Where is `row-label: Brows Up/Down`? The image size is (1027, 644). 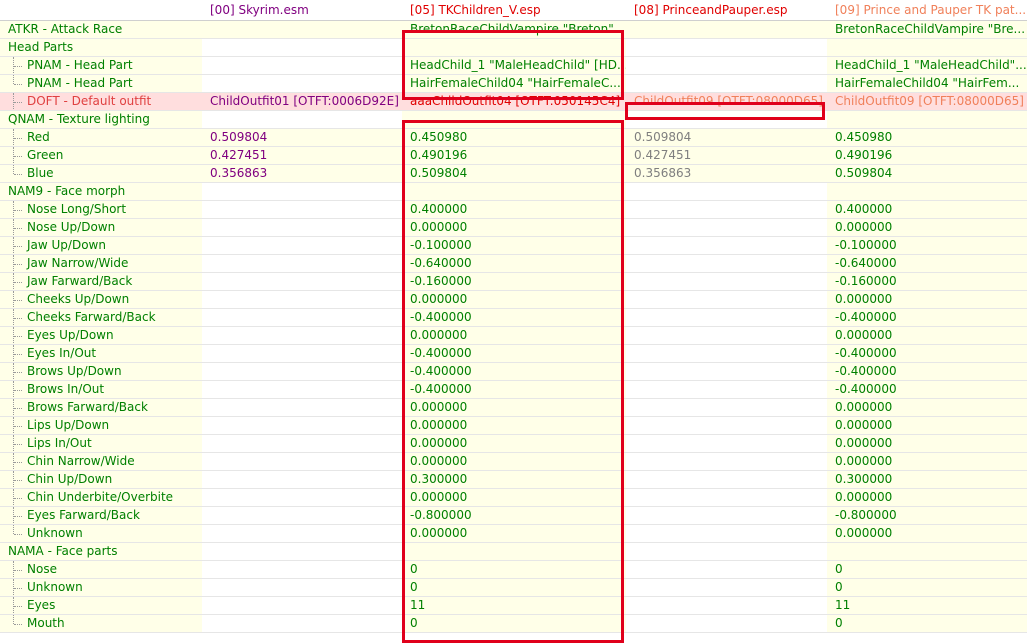
row-label: Brows Up/Down is located at coordinates (116, 372).